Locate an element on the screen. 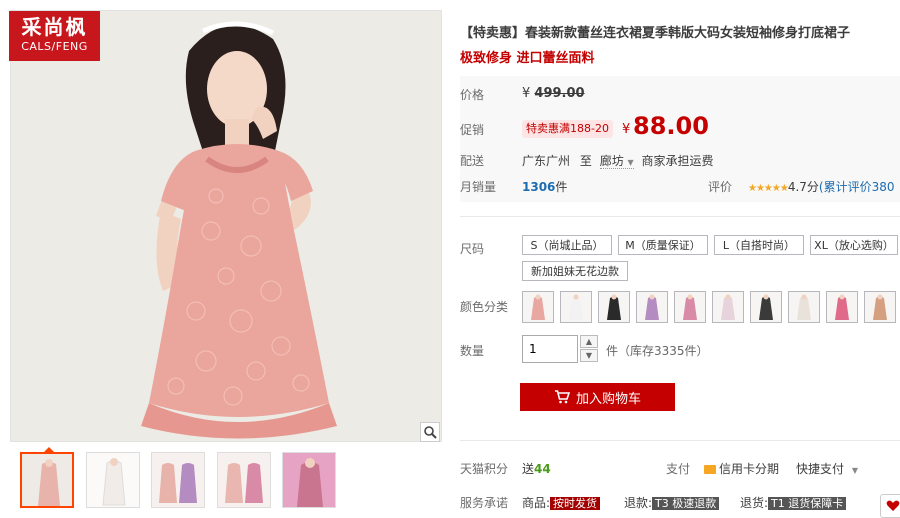 Image resolution: width=900 pixels, height=518 pixels. favorite-button is located at coordinates (890, 506).